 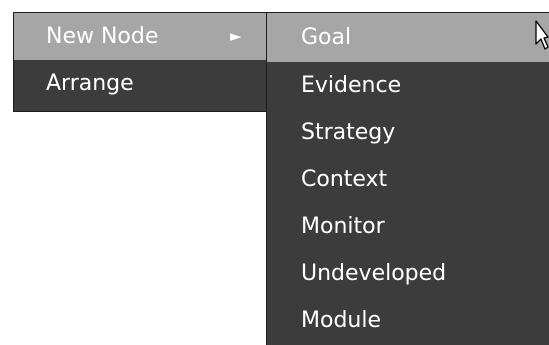 What do you see at coordinates (408, 226) in the screenshot?
I see `submenu-item-monitor: Monitor` at bounding box center [408, 226].